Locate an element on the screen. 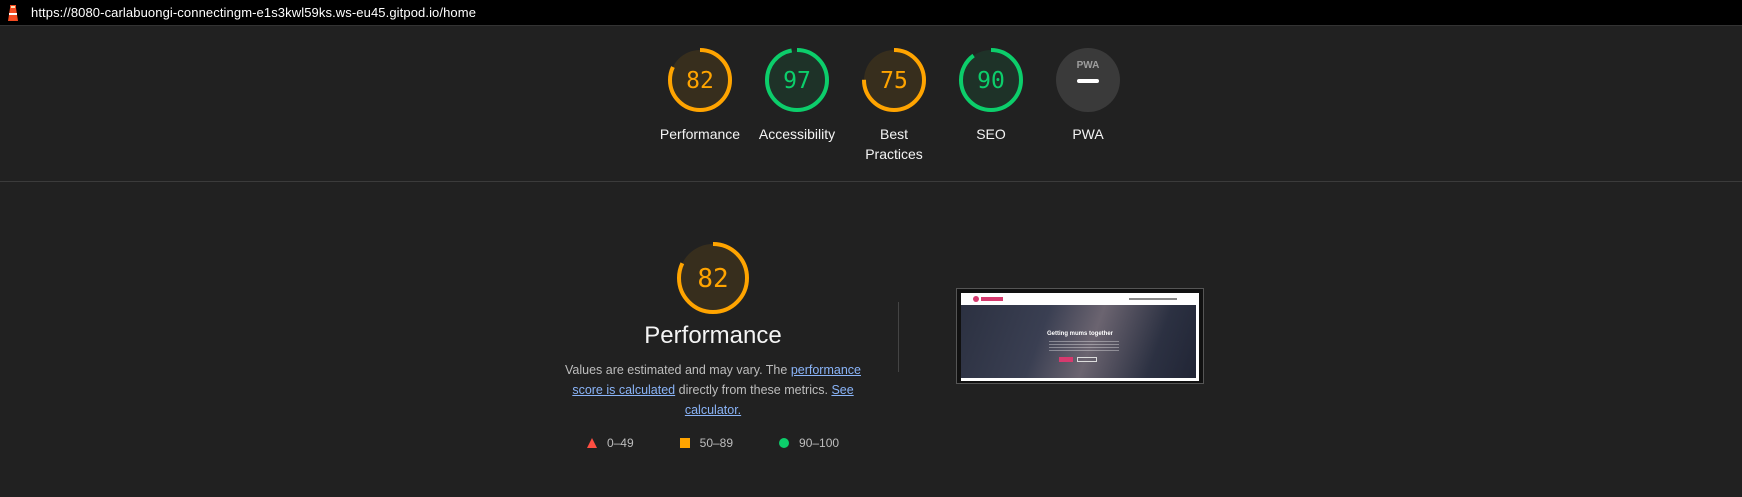 The width and height of the screenshot is (1742, 497). gauge-best-practices: 75 Best Practices is located at coordinates (894, 105).